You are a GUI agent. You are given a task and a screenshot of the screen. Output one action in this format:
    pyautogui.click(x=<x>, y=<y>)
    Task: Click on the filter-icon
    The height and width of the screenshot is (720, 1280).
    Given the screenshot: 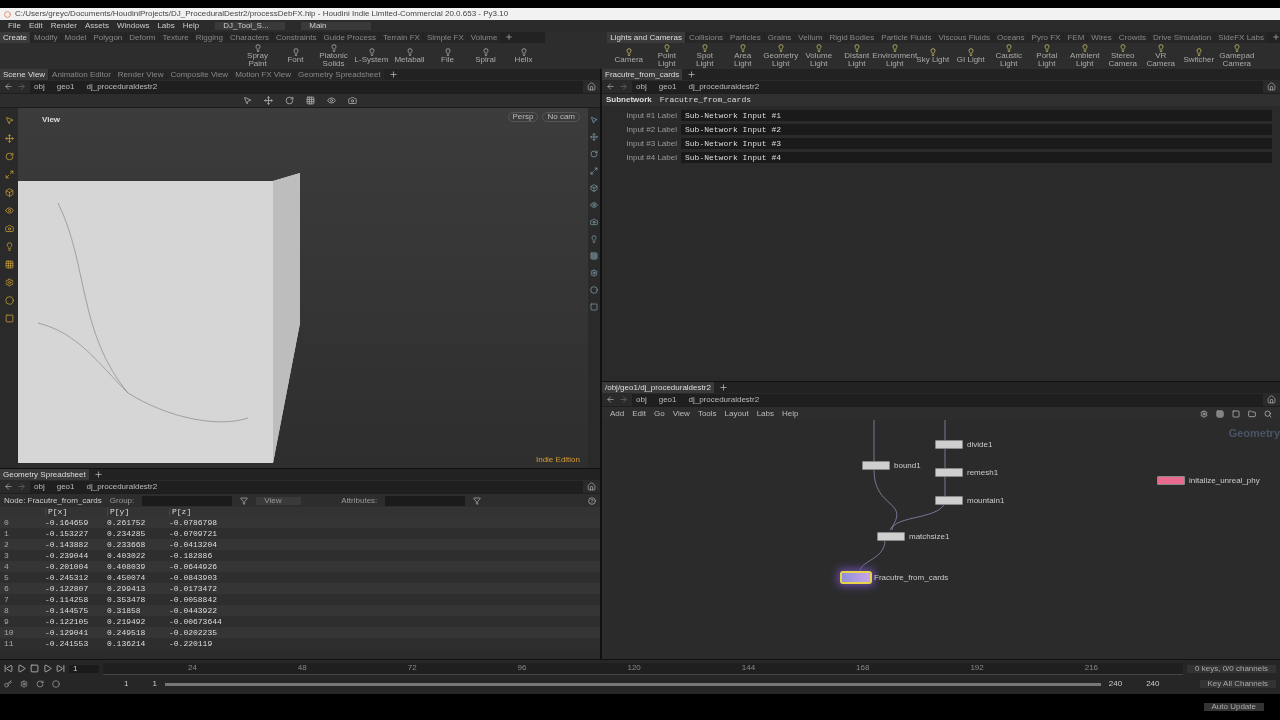 What is the action you would take?
    pyautogui.click(x=244, y=500)
    